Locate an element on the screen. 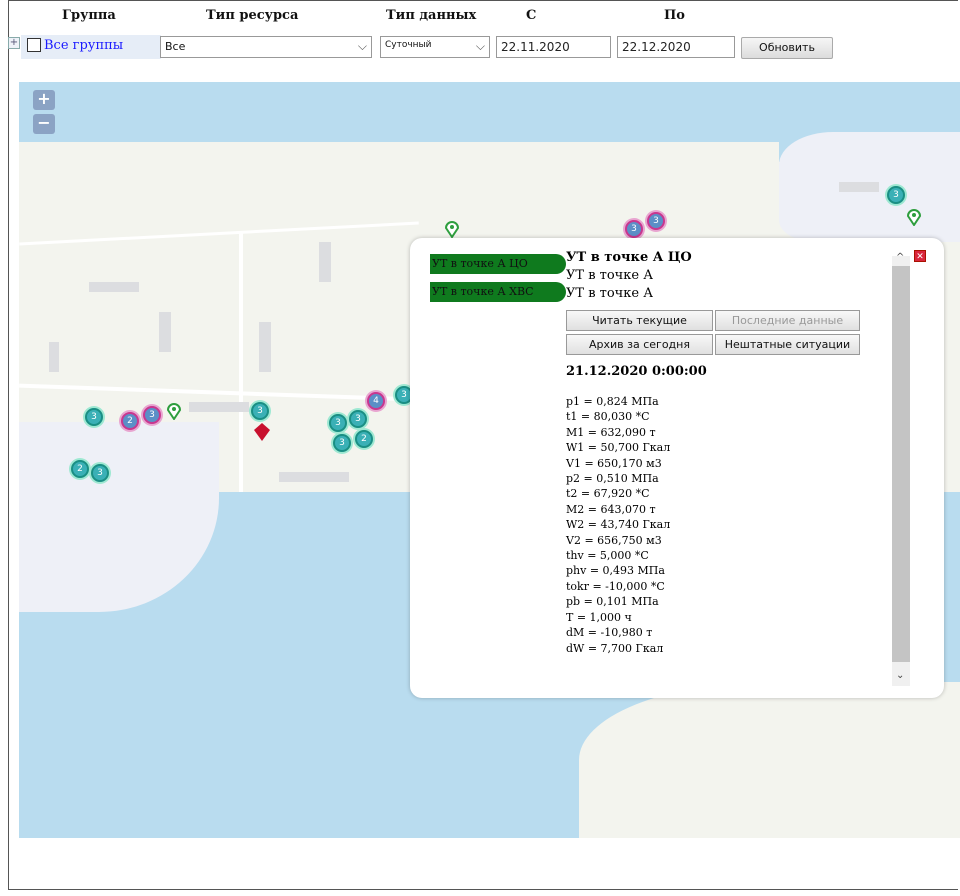 This screenshot has height=896, width=960. reading-line: tokr = -10,000 *С is located at coordinates (615, 586).